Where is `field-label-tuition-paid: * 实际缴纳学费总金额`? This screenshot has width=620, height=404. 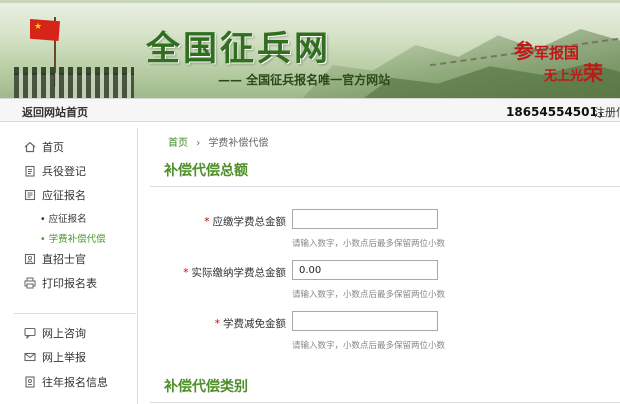
field-label-tuition-paid: * 实际缴纳学费总金额 is located at coordinates (234, 272).